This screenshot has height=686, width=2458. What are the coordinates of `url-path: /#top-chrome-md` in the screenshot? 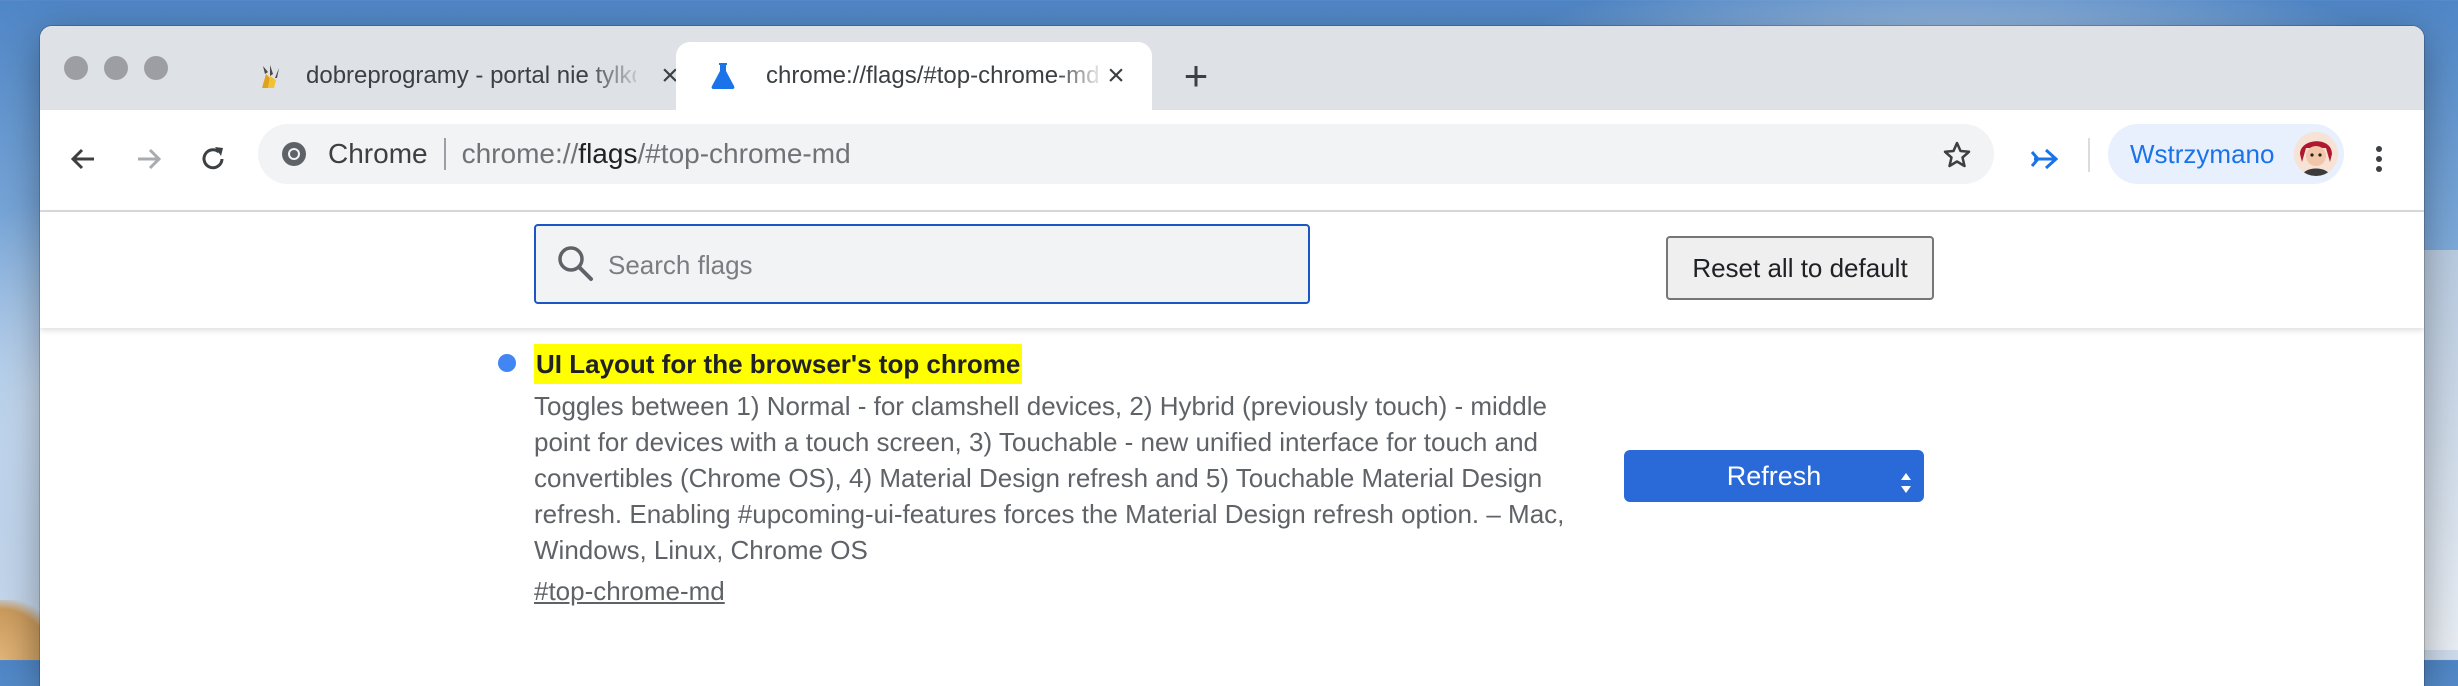 It's located at (744, 153).